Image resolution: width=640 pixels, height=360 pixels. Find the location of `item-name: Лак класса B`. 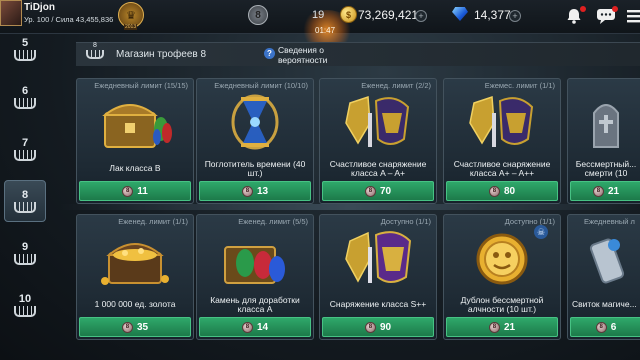

item-name: Лак класса B is located at coordinates (135, 168).